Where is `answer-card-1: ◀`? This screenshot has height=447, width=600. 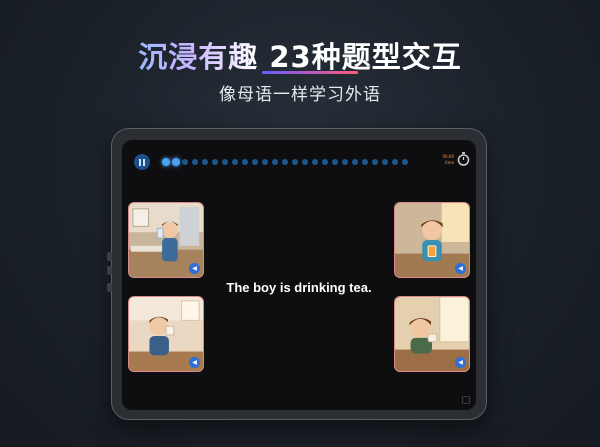 answer-card-1: ◀ is located at coordinates (166, 240).